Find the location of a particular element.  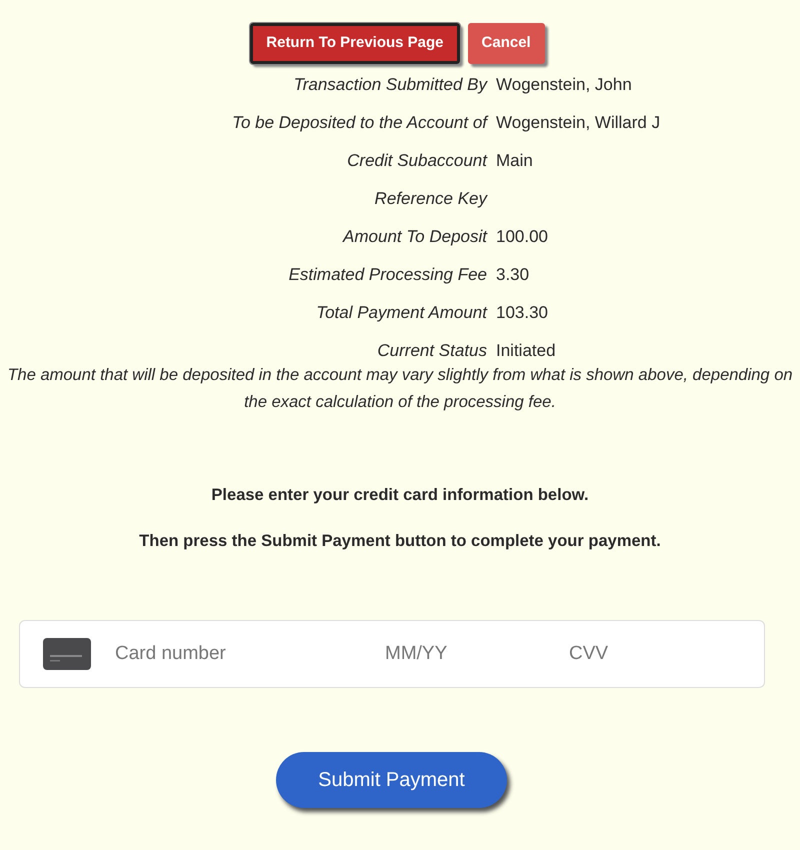

field-value: Wogenstein, Willard J is located at coordinates (579, 123).